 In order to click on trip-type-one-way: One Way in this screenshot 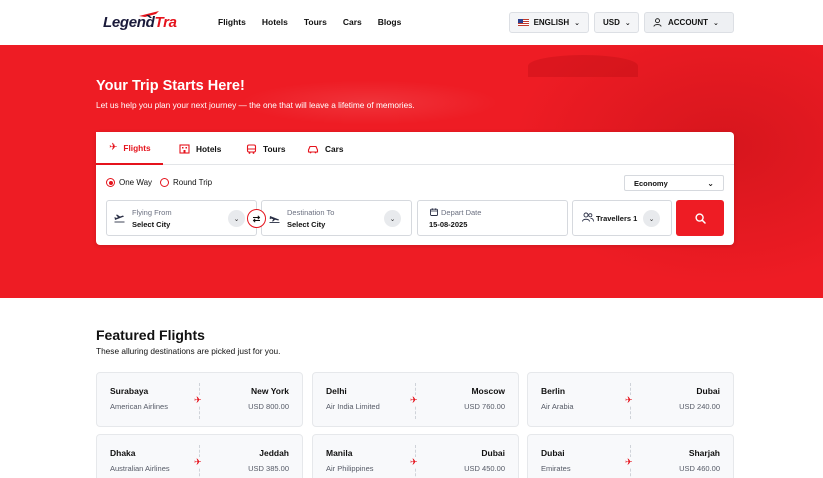, I will do `click(129, 182)`.